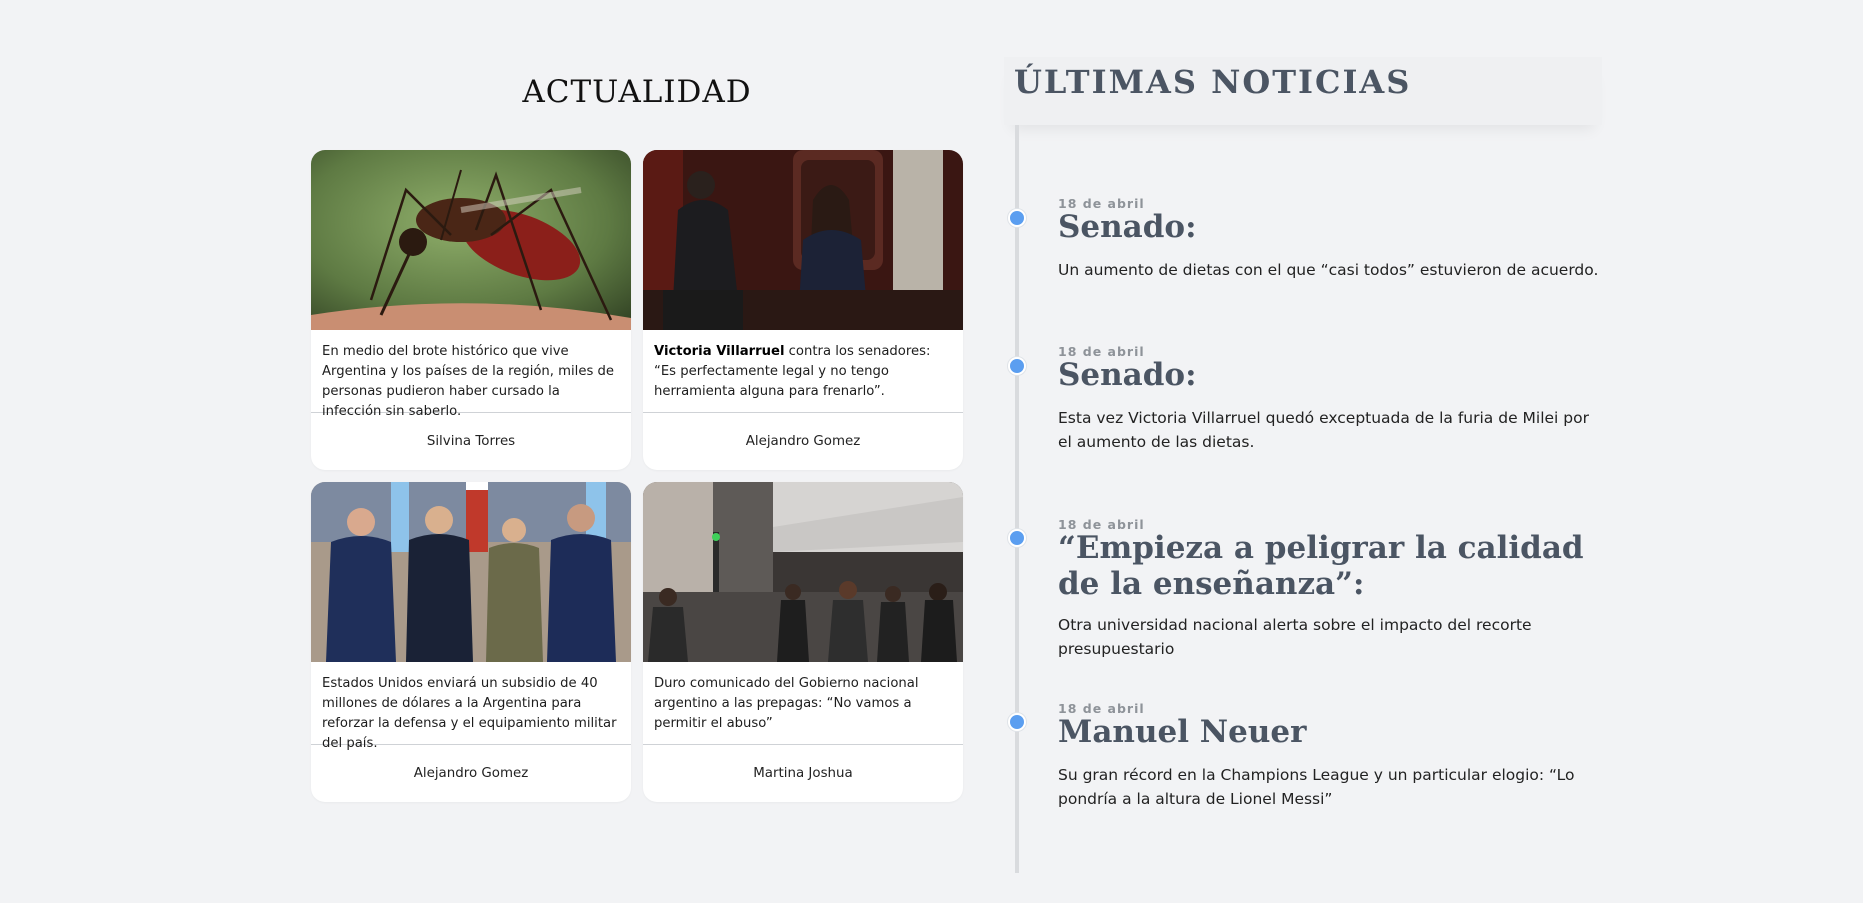  What do you see at coordinates (471, 441) in the screenshot?
I see `news-author: Silvina Torres` at bounding box center [471, 441].